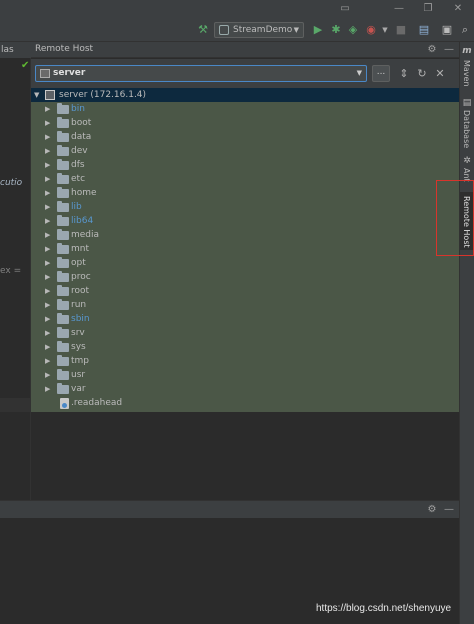  I want to click on editor-tab: las, so click(15, 50).